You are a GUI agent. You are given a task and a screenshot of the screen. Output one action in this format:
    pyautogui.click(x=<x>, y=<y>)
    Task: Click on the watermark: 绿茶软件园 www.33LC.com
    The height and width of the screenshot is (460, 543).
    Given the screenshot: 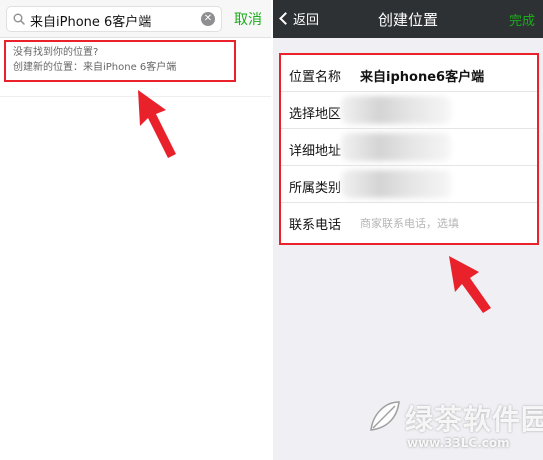 What is the action you would take?
    pyautogui.click(x=454, y=424)
    